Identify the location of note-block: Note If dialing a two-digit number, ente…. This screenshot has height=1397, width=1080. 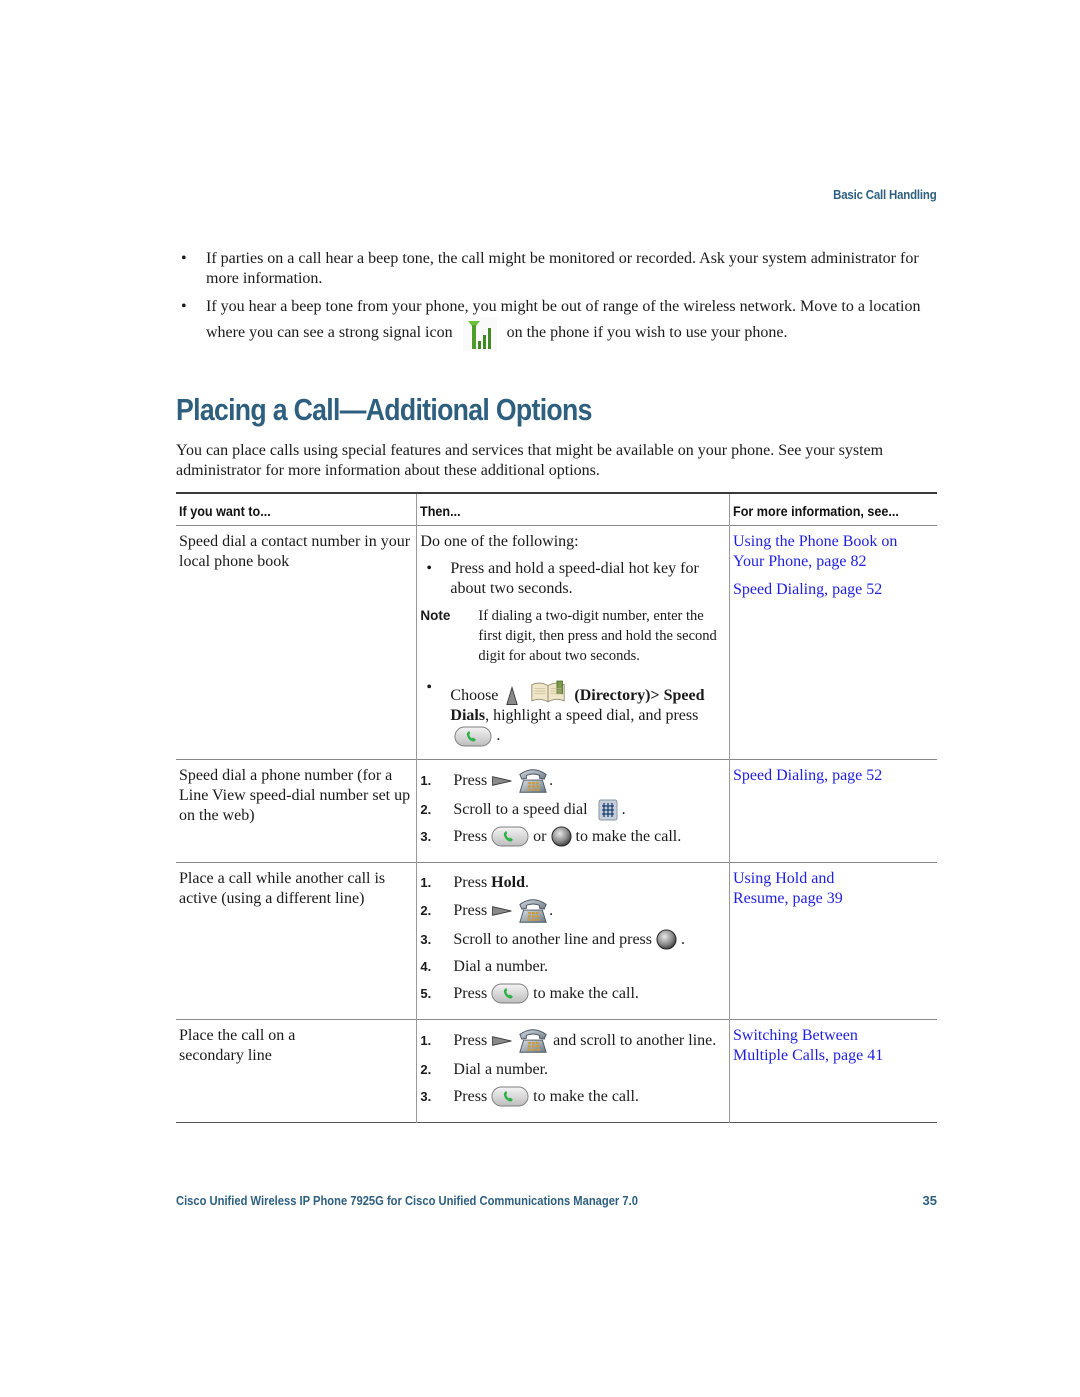
(572, 636).